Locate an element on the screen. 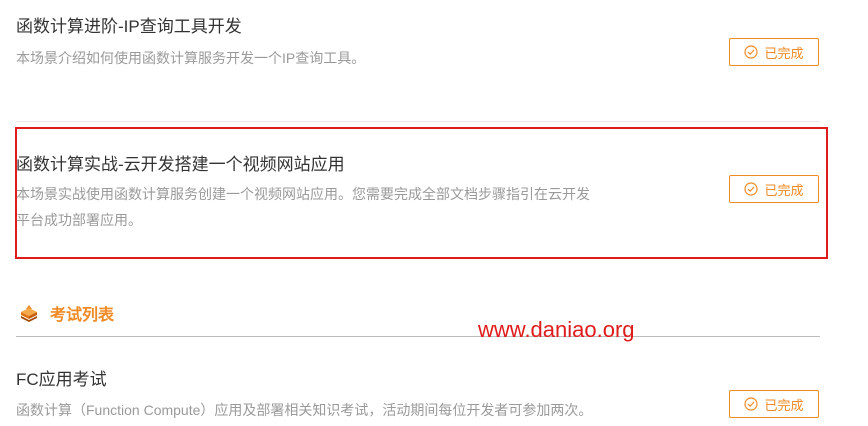  scenario-description: 本场景介绍如何使用函数计算服务开发一个IP查询工具。 is located at coordinates (191, 58).